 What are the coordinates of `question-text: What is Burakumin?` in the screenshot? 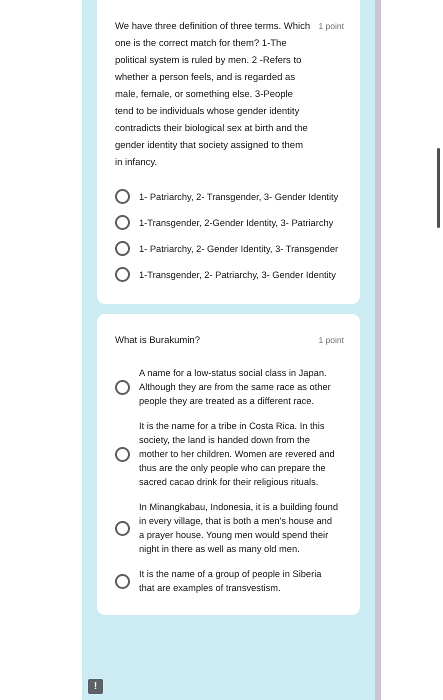 It's located at (158, 341).